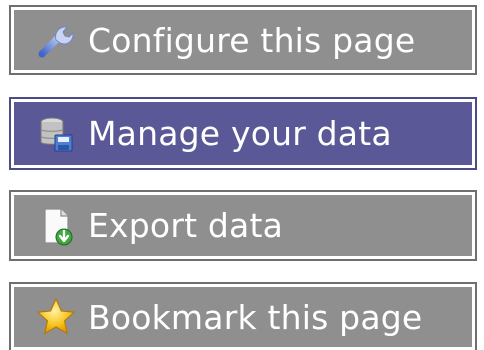 Image resolution: width=484 pixels, height=350 pixels. Describe the element at coordinates (186, 225) in the screenshot. I see `export-data-label: Export data` at that location.